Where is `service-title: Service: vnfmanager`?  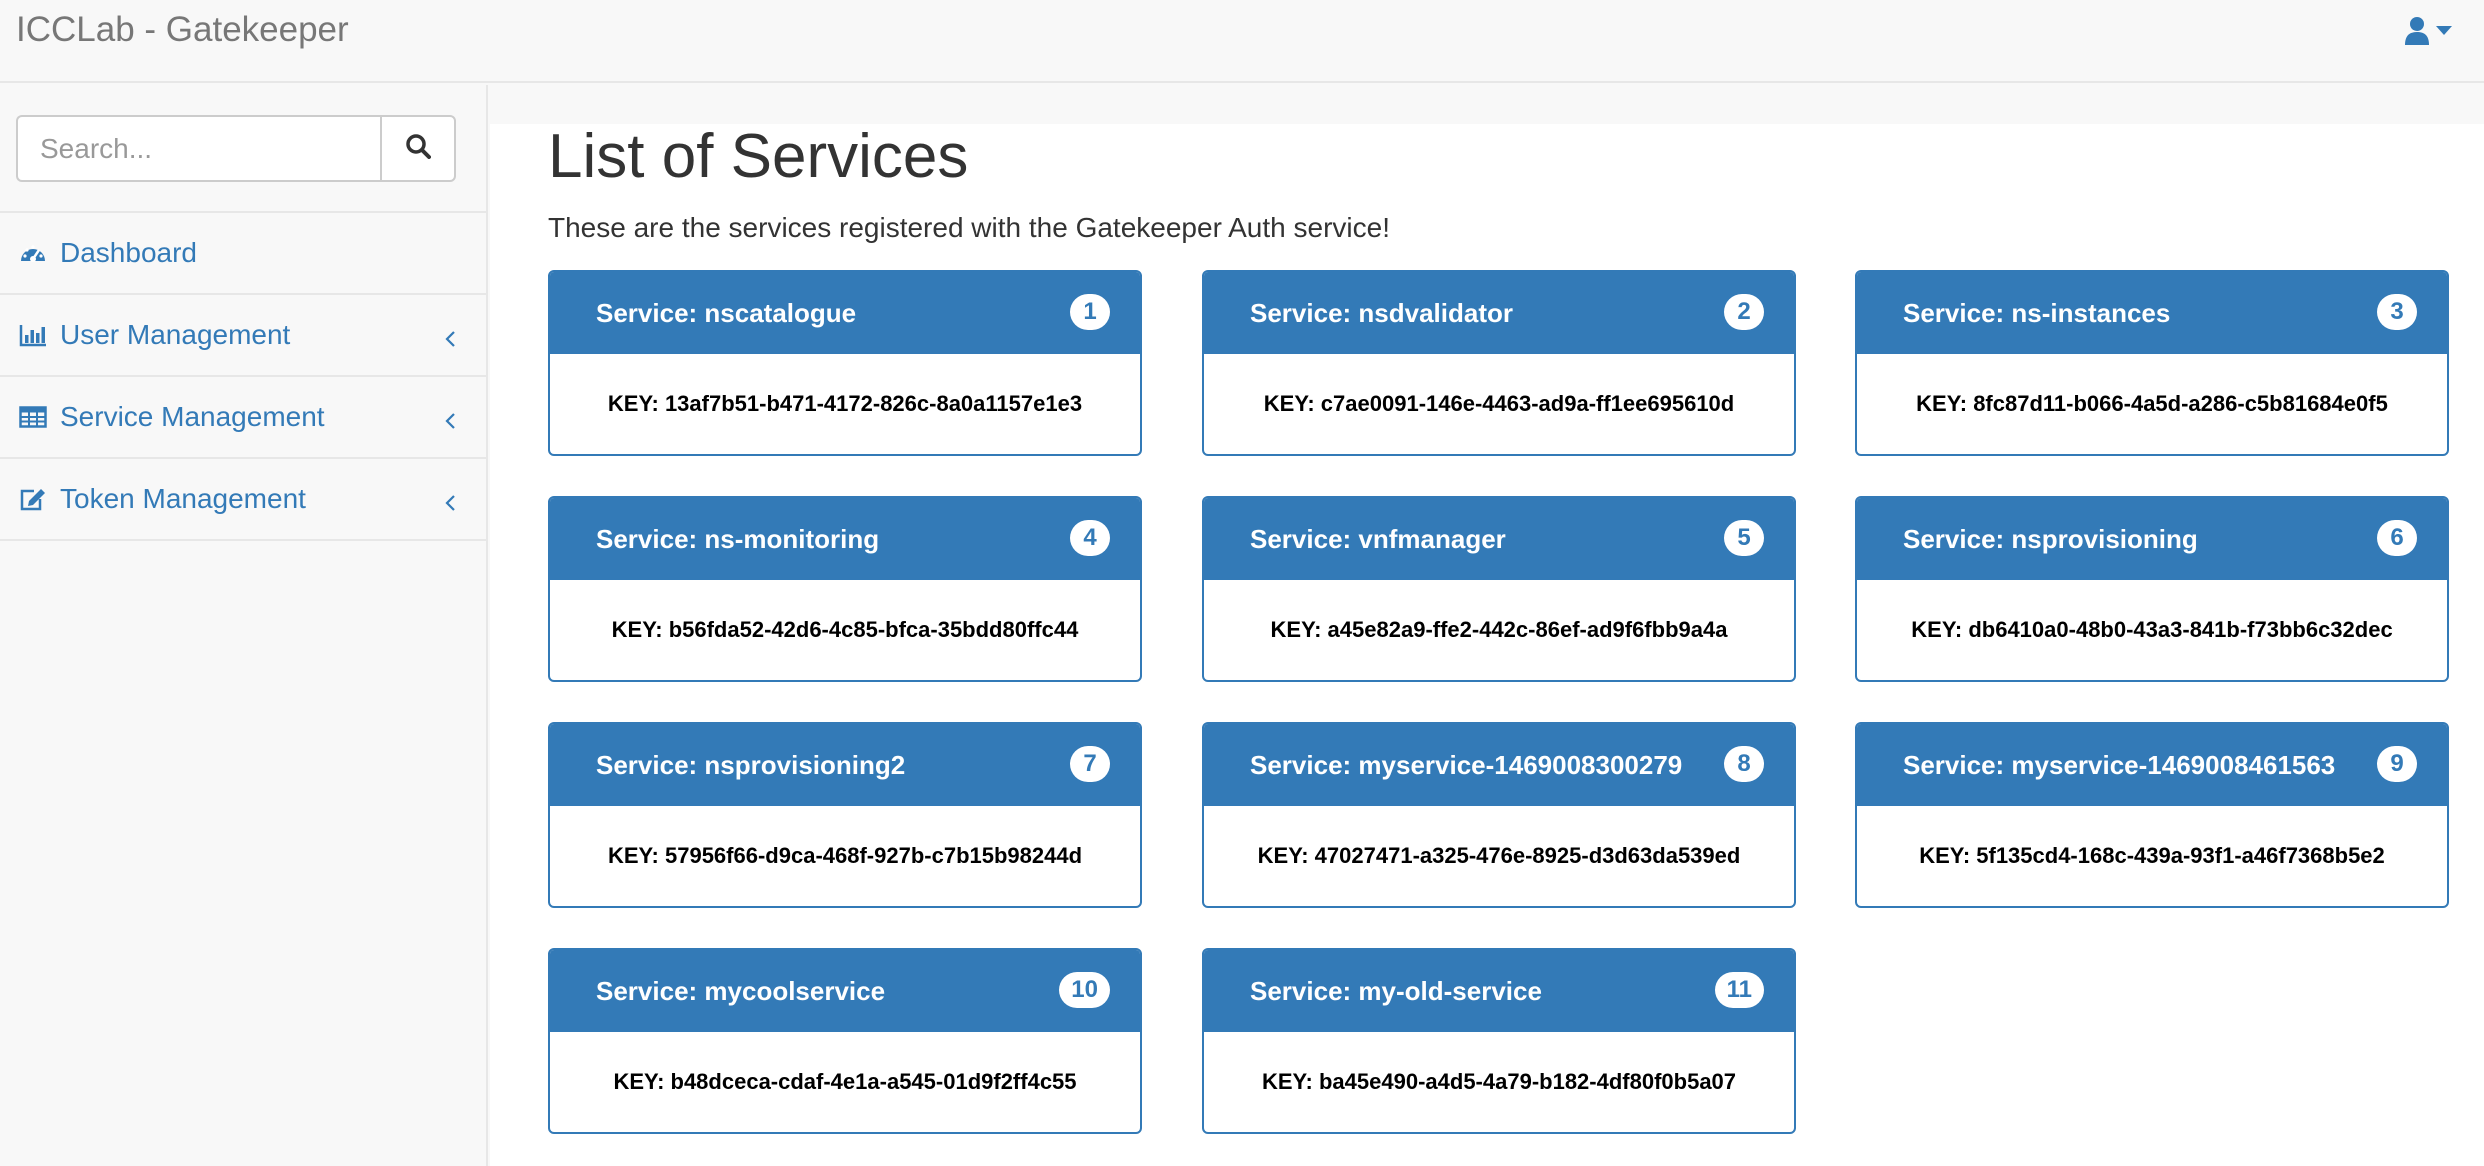
service-title: Service: vnfmanager is located at coordinates (1378, 538).